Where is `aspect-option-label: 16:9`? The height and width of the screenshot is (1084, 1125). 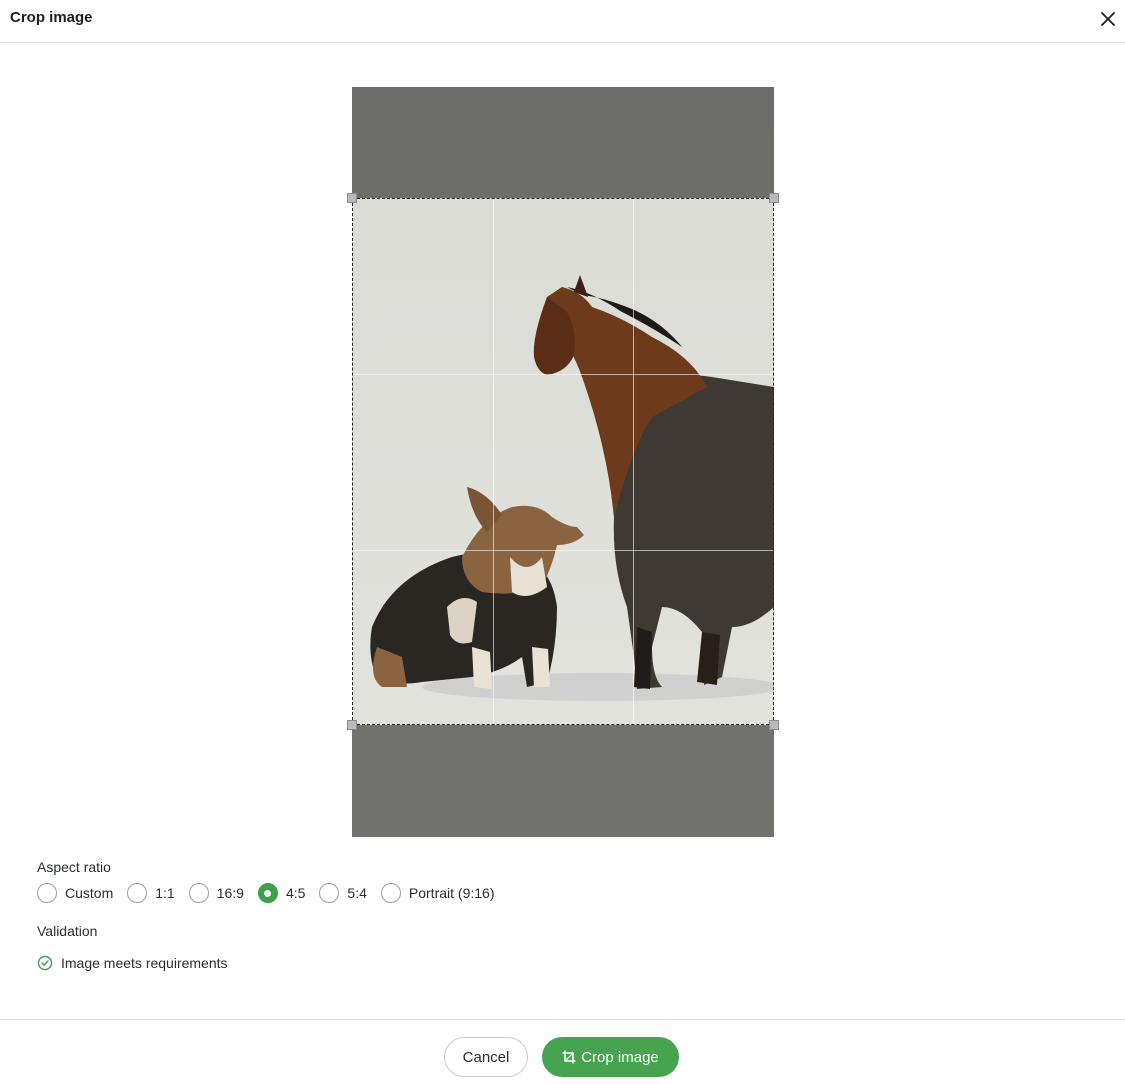 aspect-option-label: 16:9 is located at coordinates (230, 893).